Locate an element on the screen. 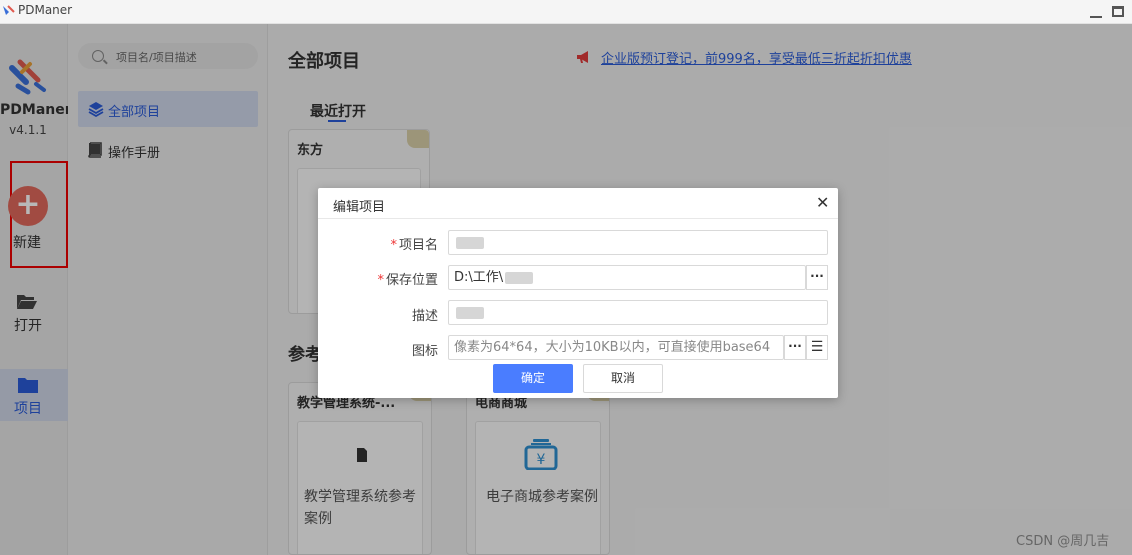 The height and width of the screenshot is (555, 1132). desc-label: 描述 is located at coordinates (424, 316).